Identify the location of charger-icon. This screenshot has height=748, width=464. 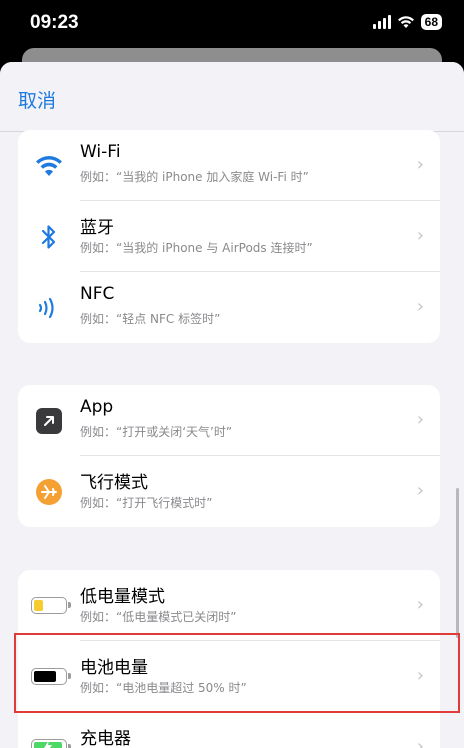
(49, 730).